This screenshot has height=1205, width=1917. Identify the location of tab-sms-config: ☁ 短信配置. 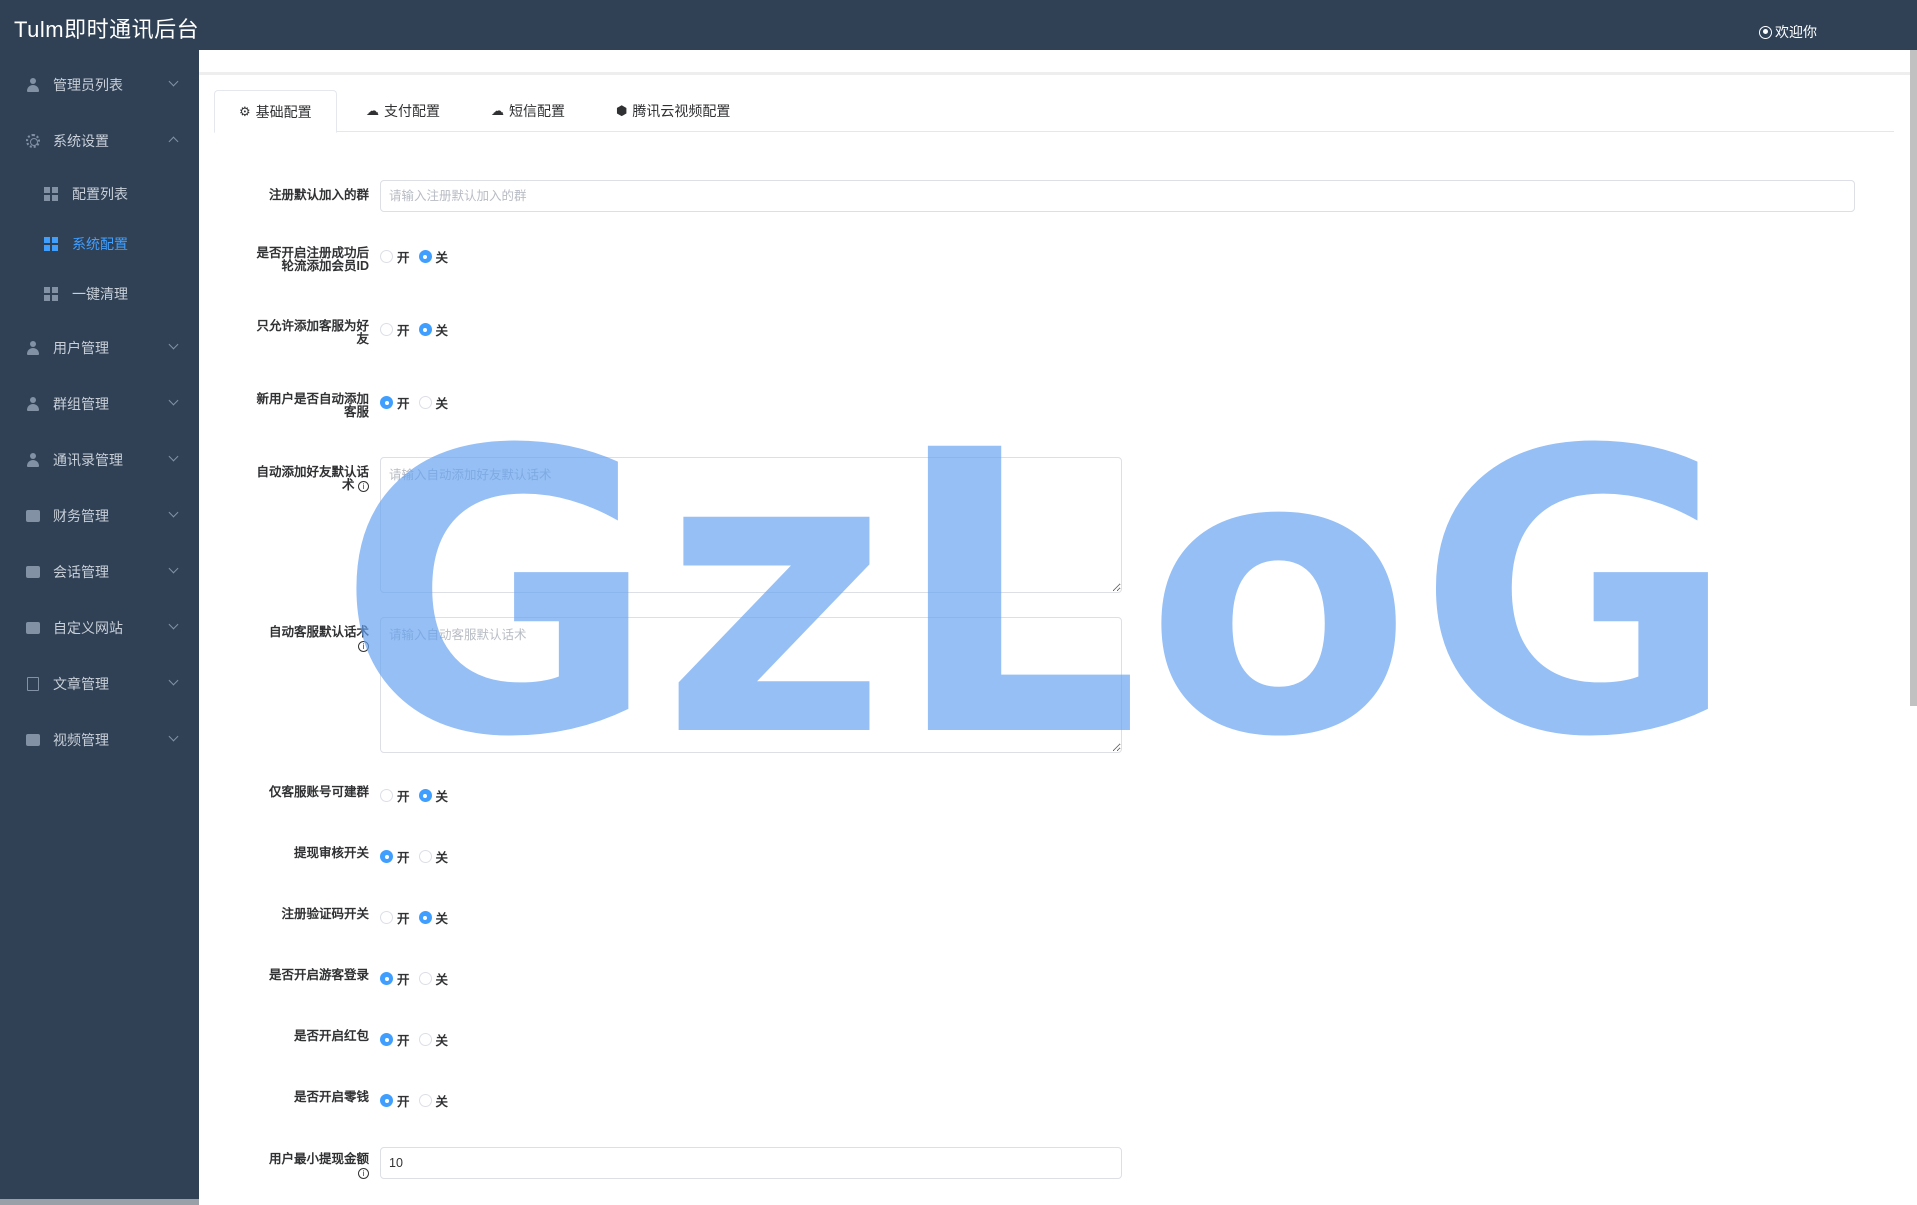
(528, 111).